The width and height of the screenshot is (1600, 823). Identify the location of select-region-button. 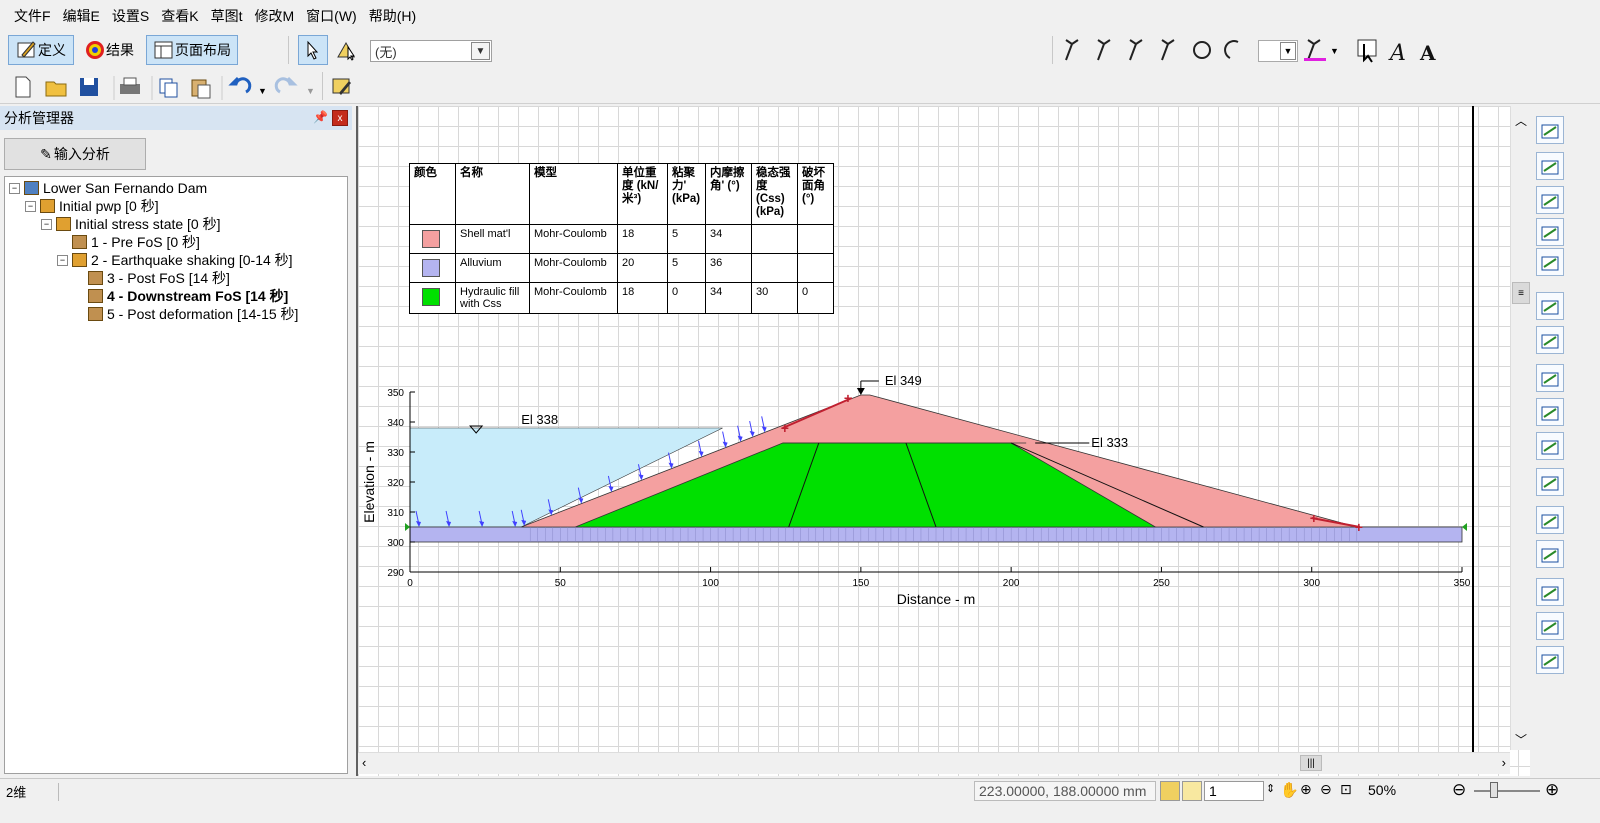
(347, 50).